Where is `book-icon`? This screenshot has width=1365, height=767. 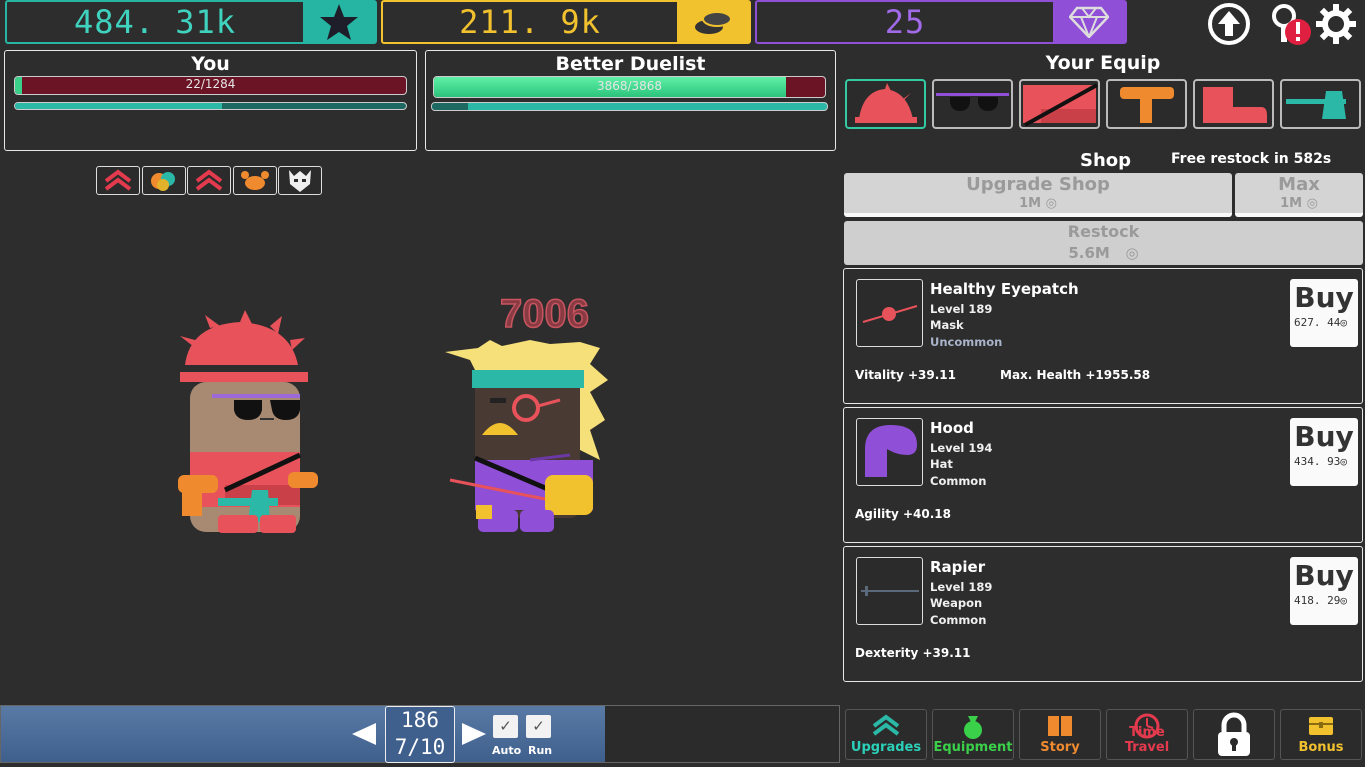
book-icon is located at coordinates (1060, 726).